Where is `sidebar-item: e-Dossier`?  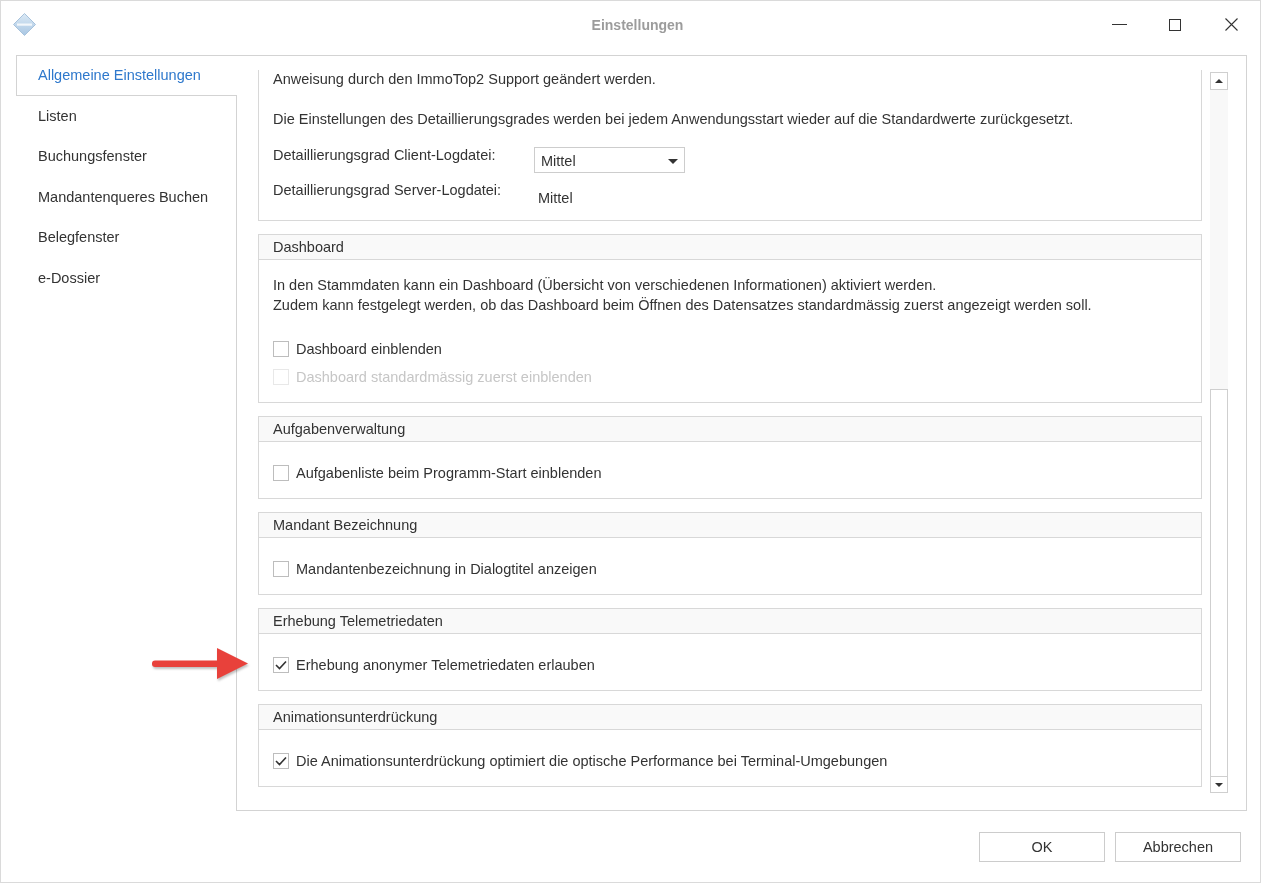 sidebar-item: e-Dossier is located at coordinates (126, 277).